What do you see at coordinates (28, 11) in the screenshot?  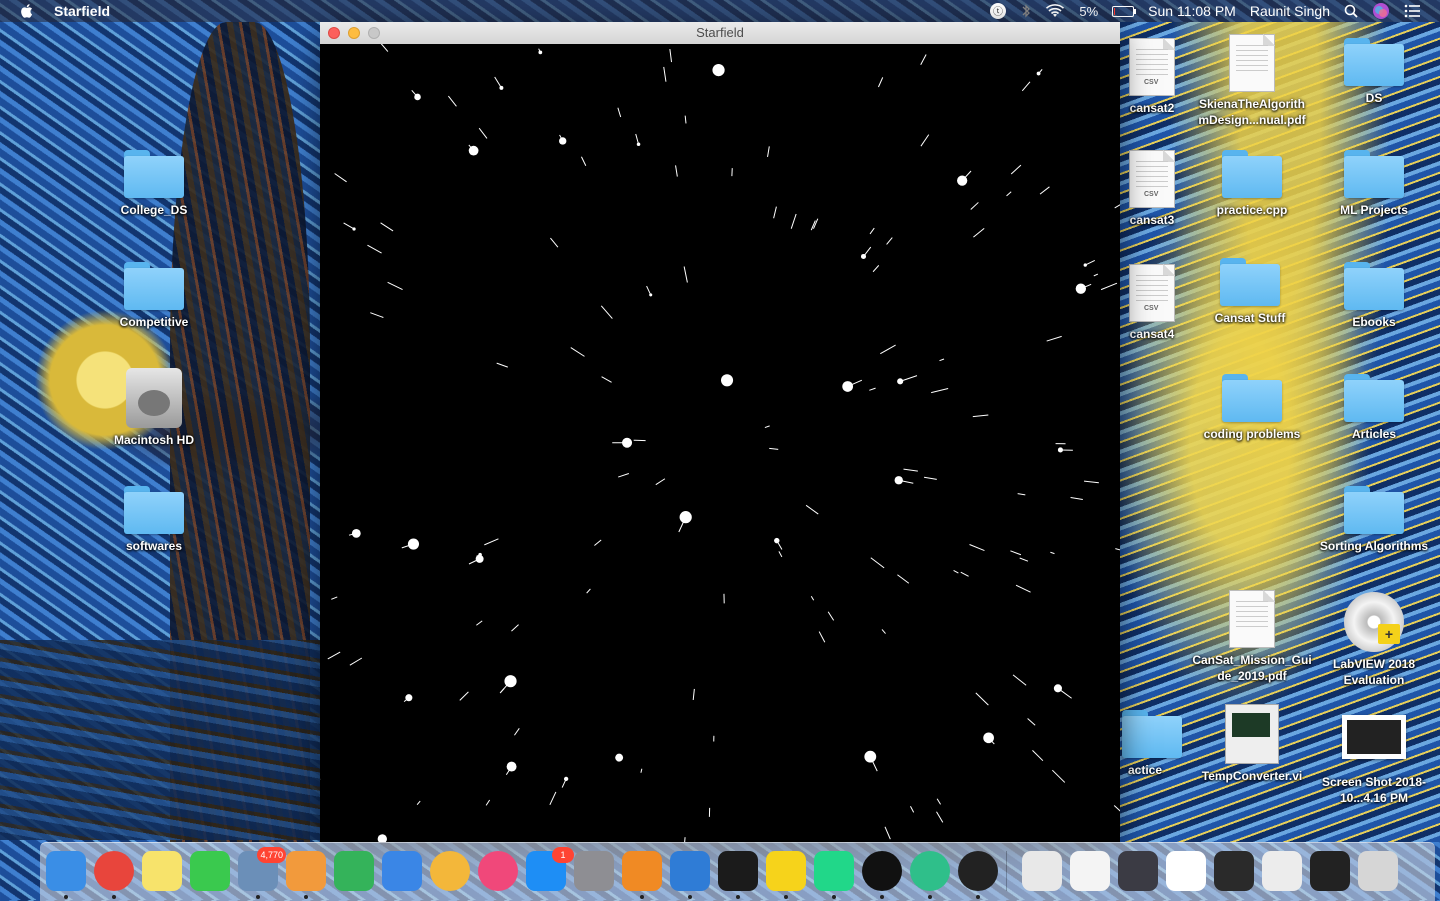 I see `apple-menu-icon` at bounding box center [28, 11].